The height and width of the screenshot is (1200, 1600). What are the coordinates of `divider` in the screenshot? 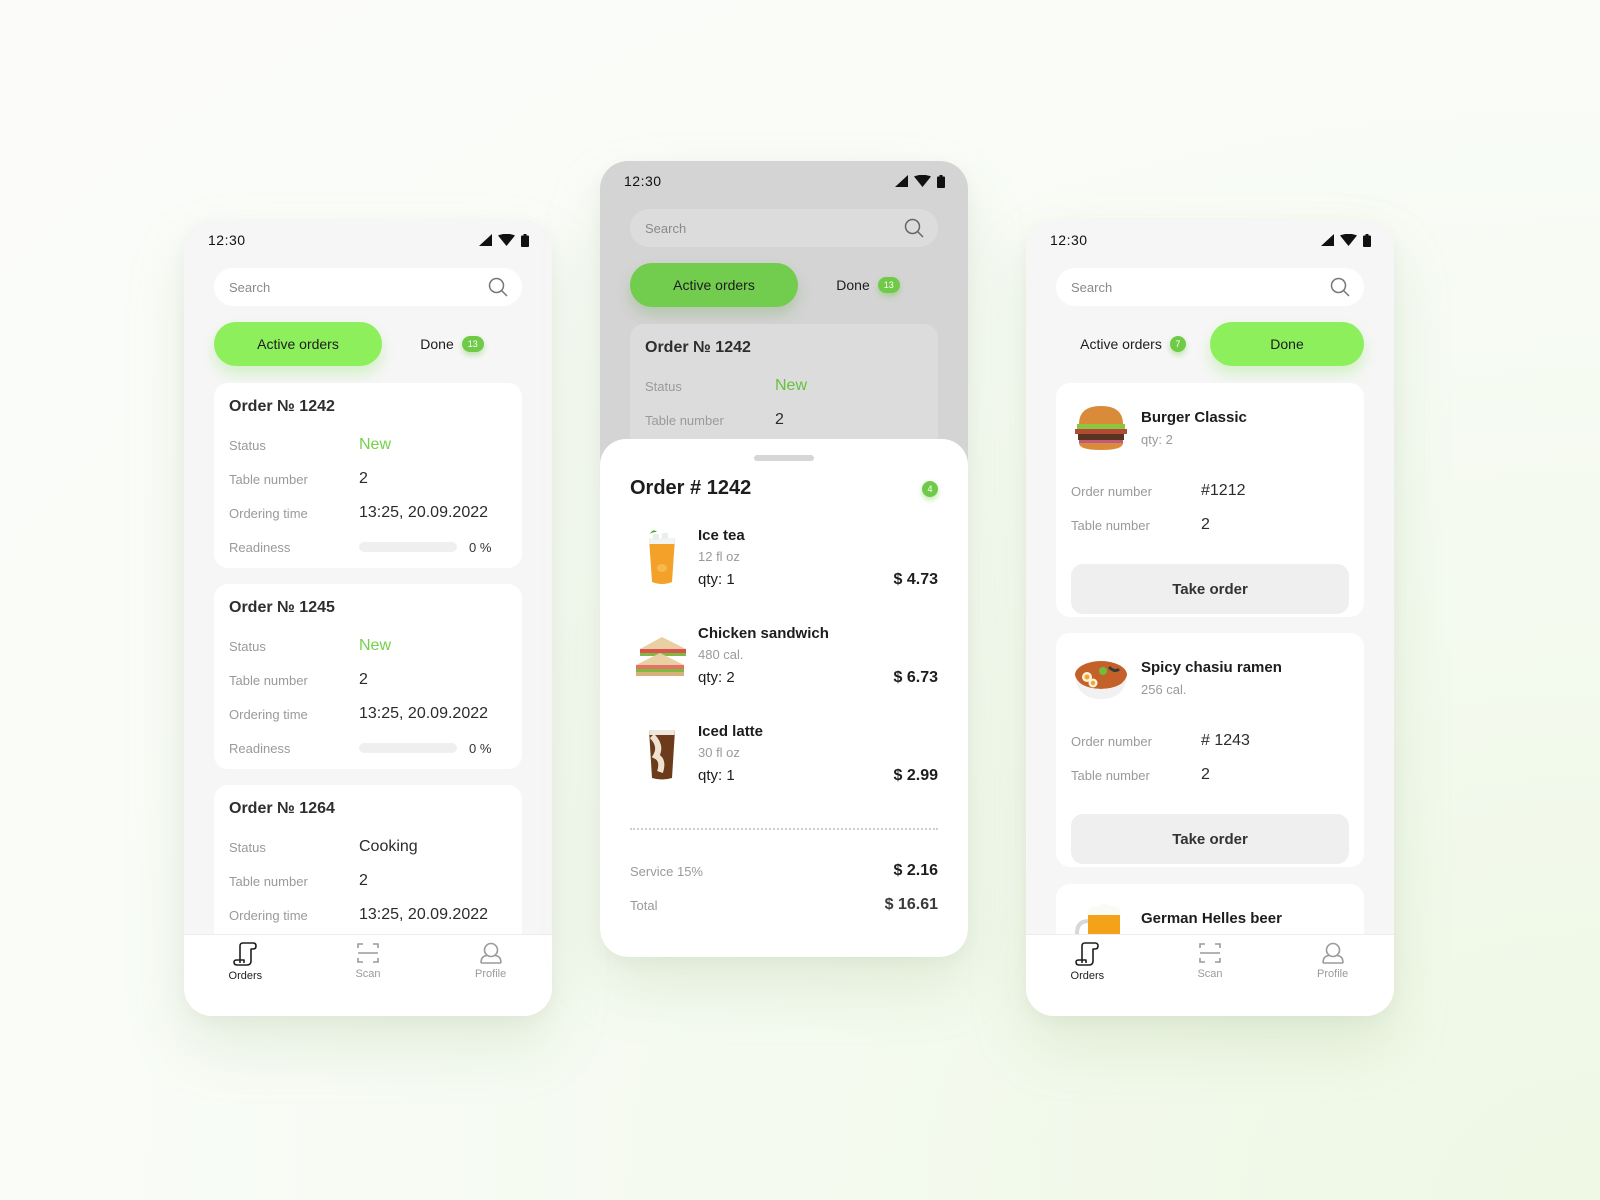 It's located at (784, 829).